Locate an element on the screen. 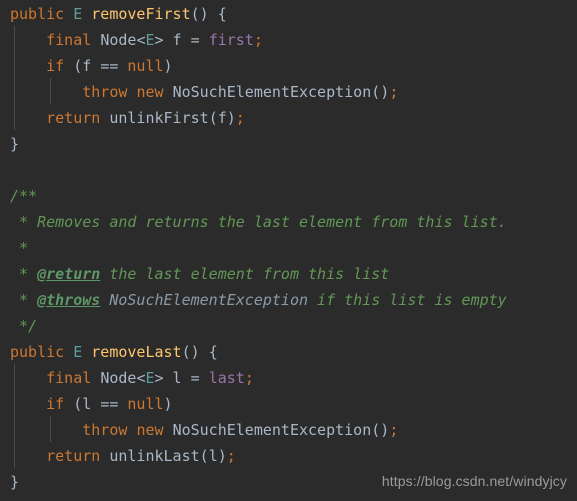 The height and width of the screenshot is (501, 577). code-token: last is located at coordinates (226, 378).